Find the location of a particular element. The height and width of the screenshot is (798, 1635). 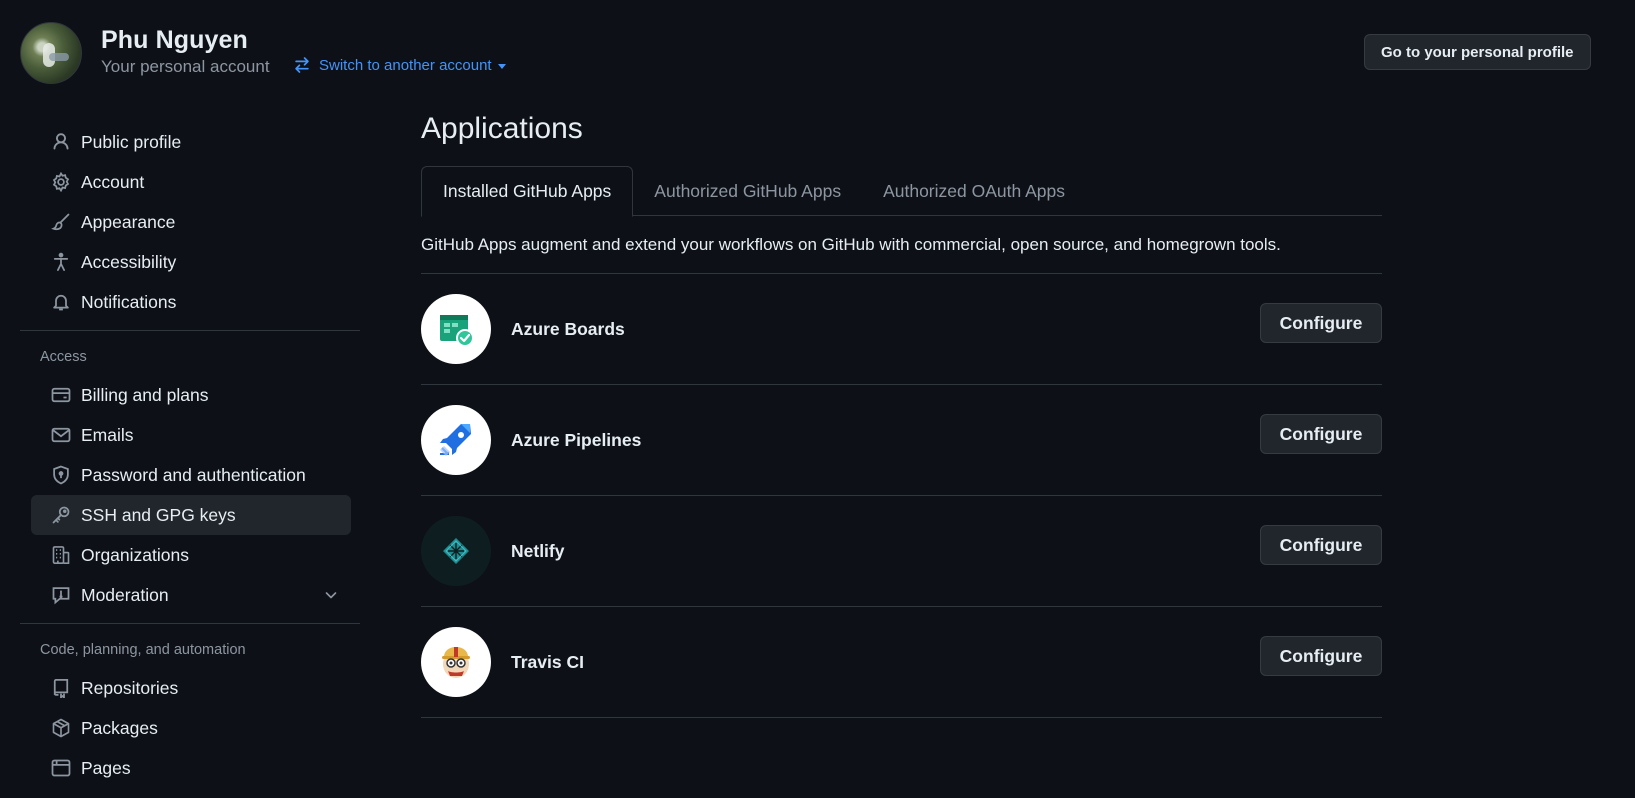

sidebar-item-label: Organizations is located at coordinates (135, 554).